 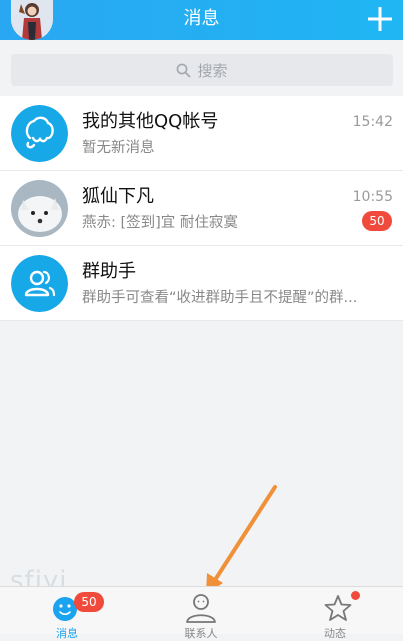 I want to click on unread-badge: 50, so click(x=377, y=221).